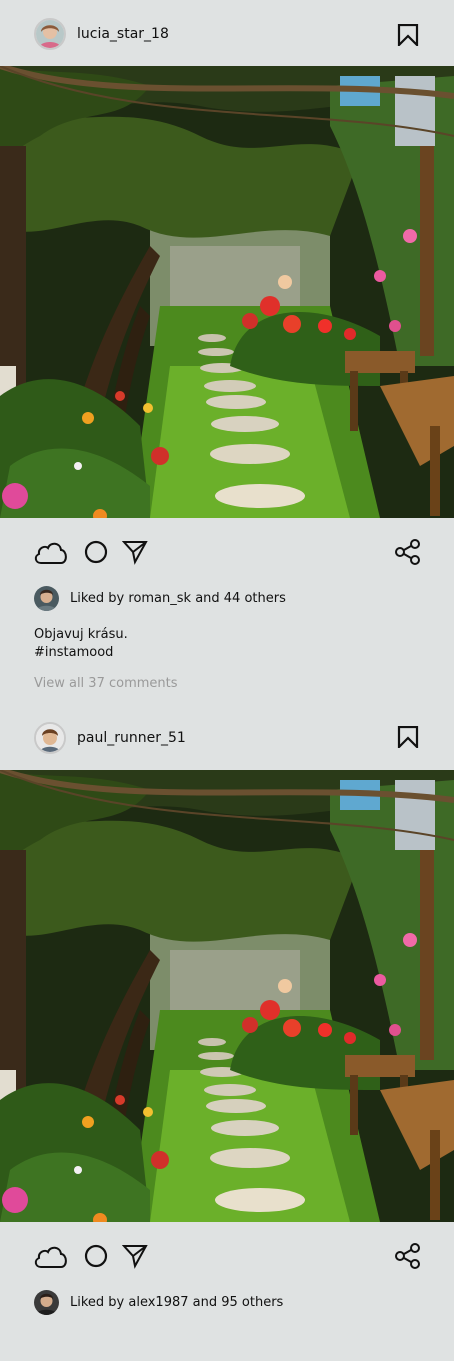 The height and width of the screenshot is (1361, 454). Describe the element at coordinates (227, 681) in the screenshot. I see `view-comments-link: View all 37 comments` at that location.